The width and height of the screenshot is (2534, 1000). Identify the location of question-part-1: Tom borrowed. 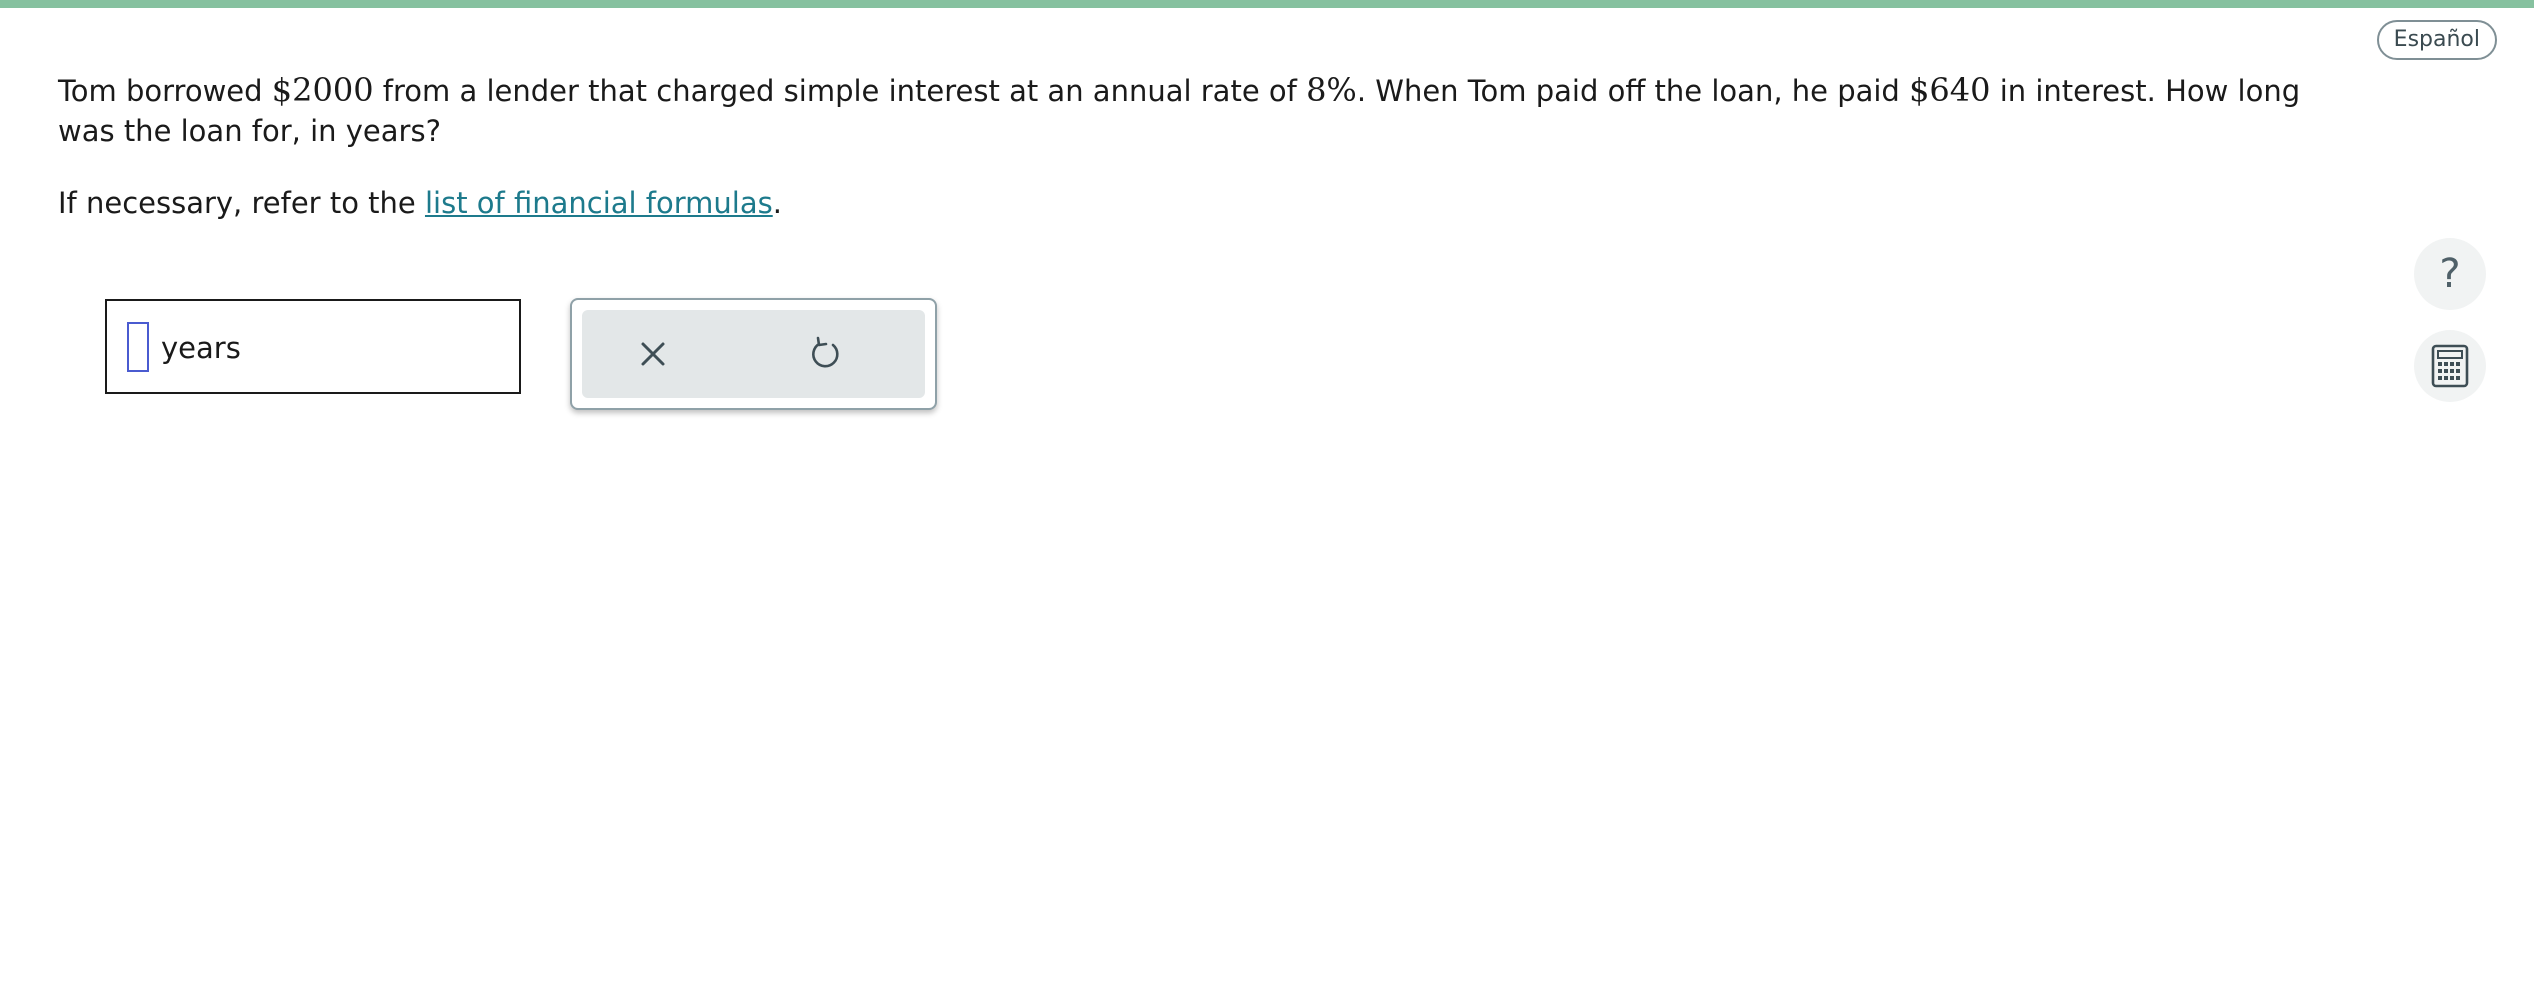
(165, 91).